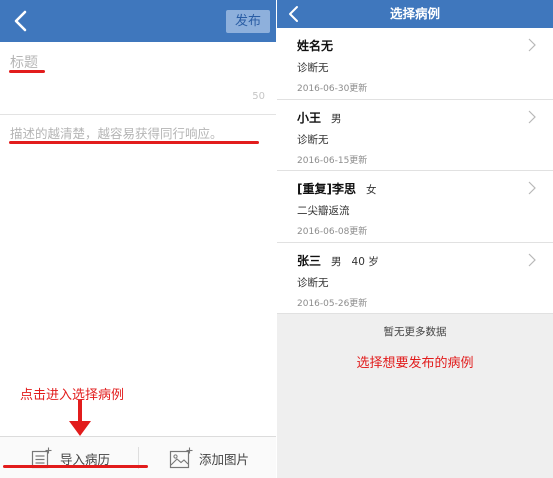 This screenshot has height=478, width=553. Describe the element at coordinates (138, 457) in the screenshot. I see `compose-toolbar: 导入病历 添加图片` at that location.